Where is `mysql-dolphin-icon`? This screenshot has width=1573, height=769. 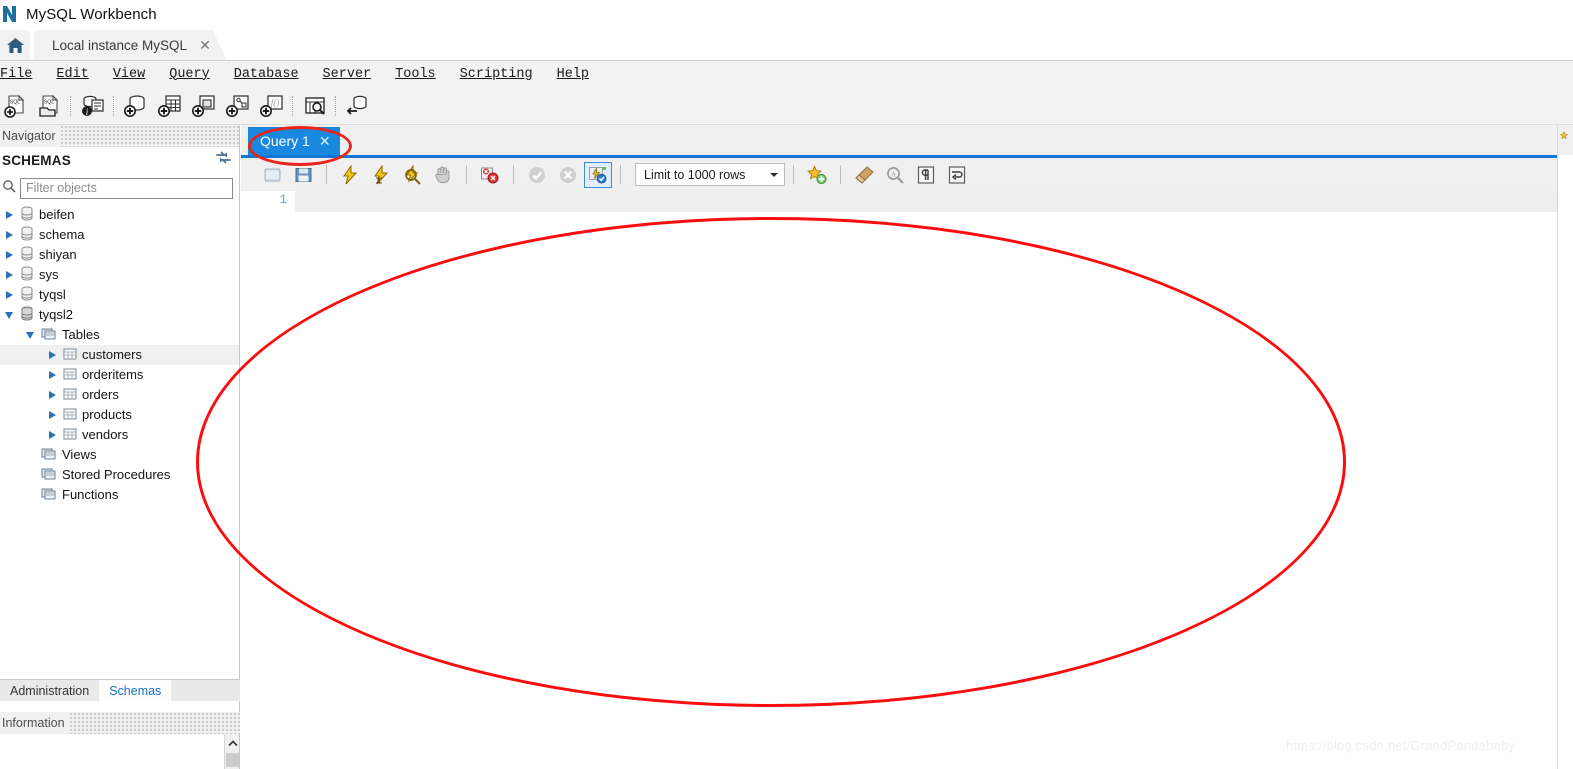
mysql-dolphin-icon is located at coordinates (11, 14).